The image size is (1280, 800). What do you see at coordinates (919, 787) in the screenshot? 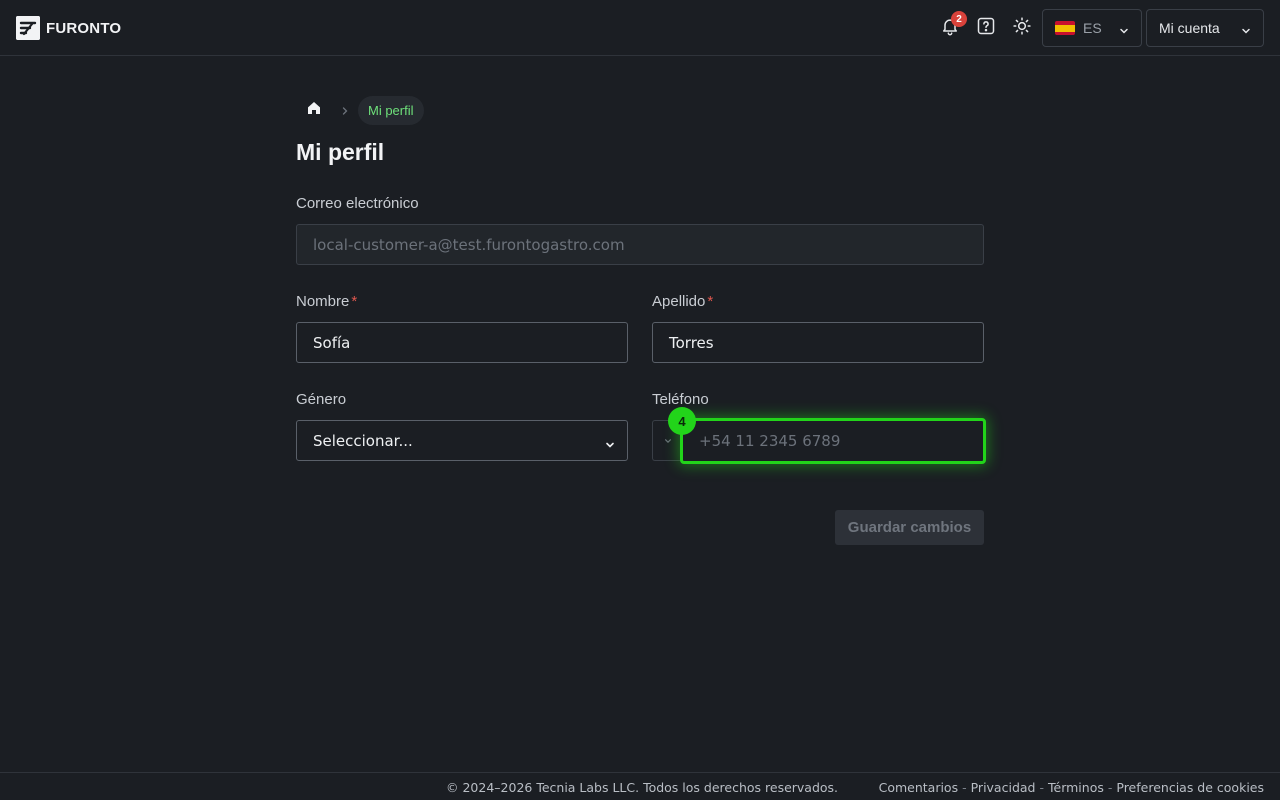
I see `footer-link-feedback: Comentarios` at bounding box center [919, 787].